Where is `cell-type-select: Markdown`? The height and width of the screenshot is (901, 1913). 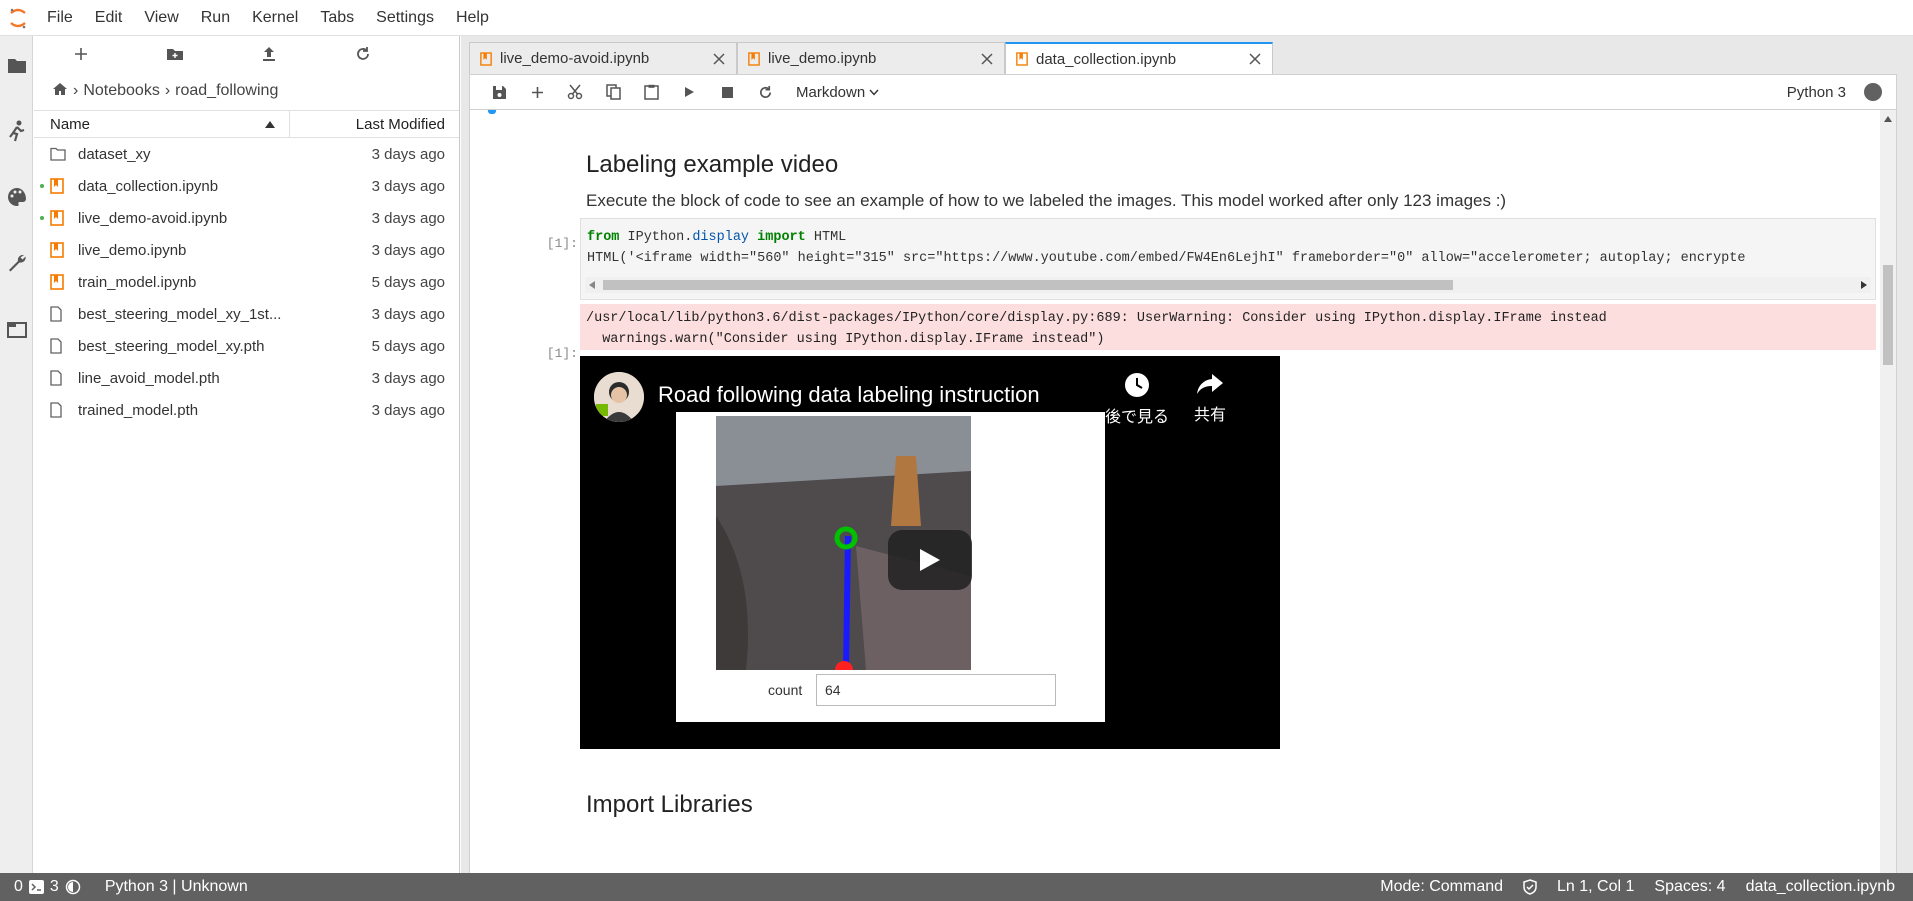
cell-type-select: Markdown is located at coordinates (837, 92).